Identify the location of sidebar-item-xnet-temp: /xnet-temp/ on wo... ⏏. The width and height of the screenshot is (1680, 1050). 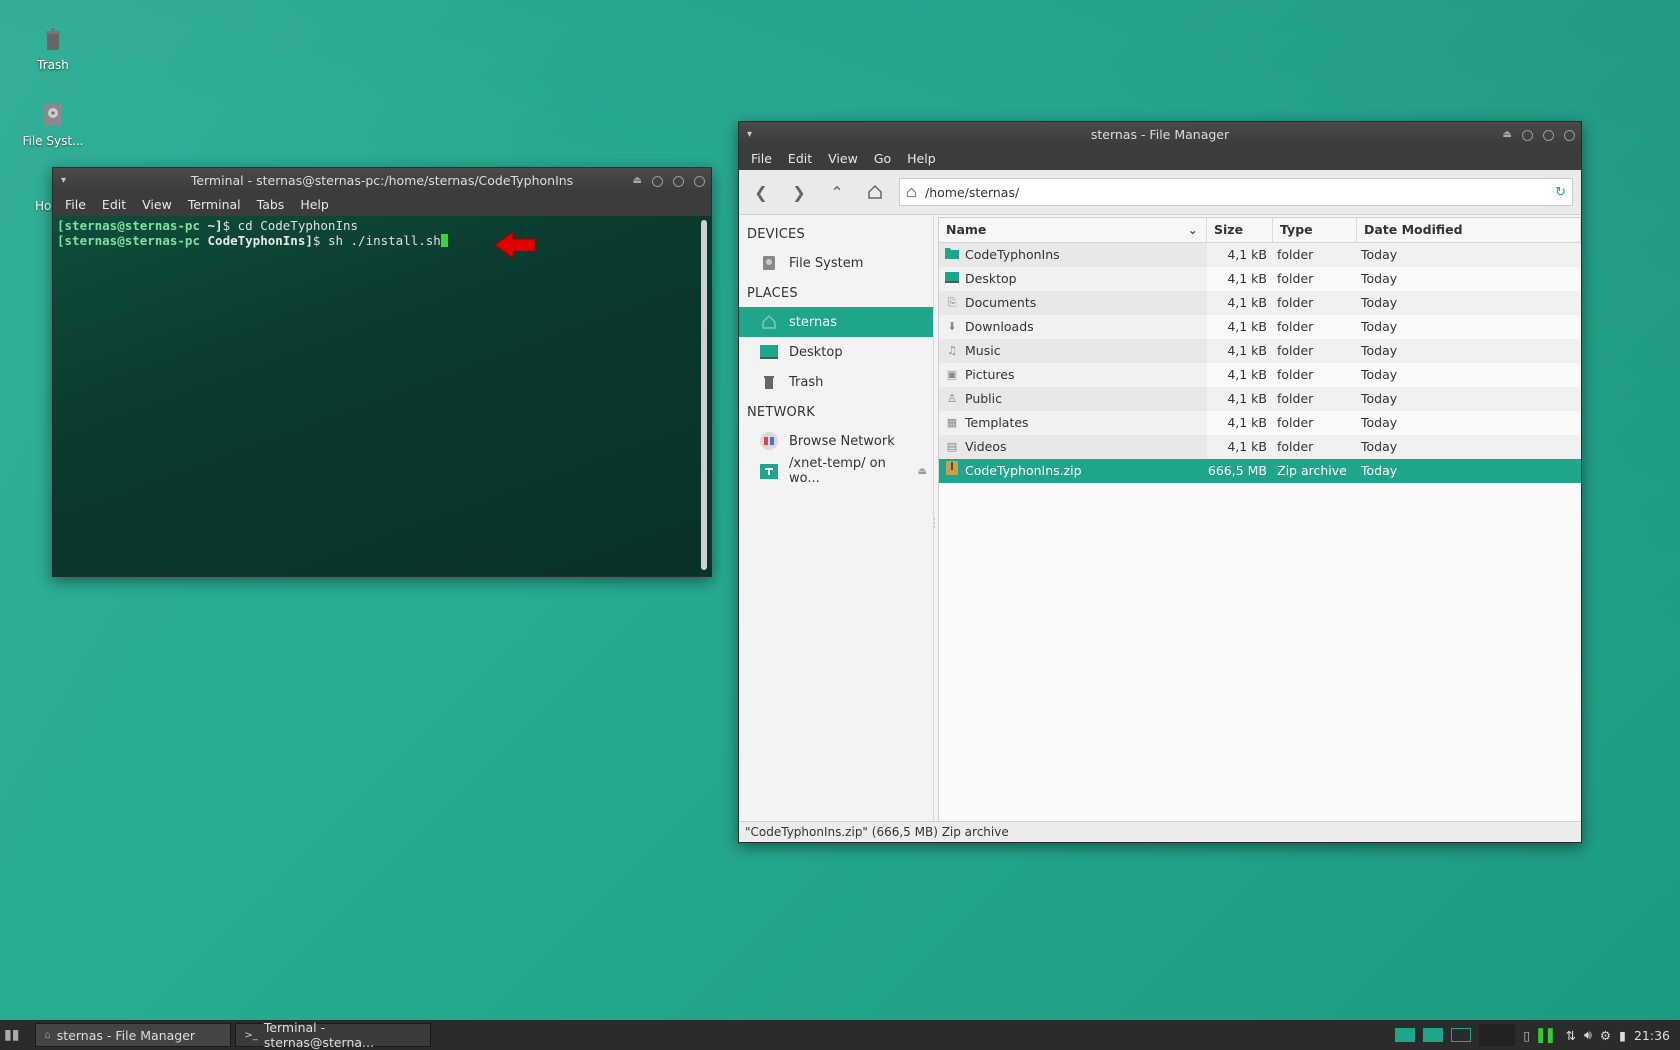
(836, 471).